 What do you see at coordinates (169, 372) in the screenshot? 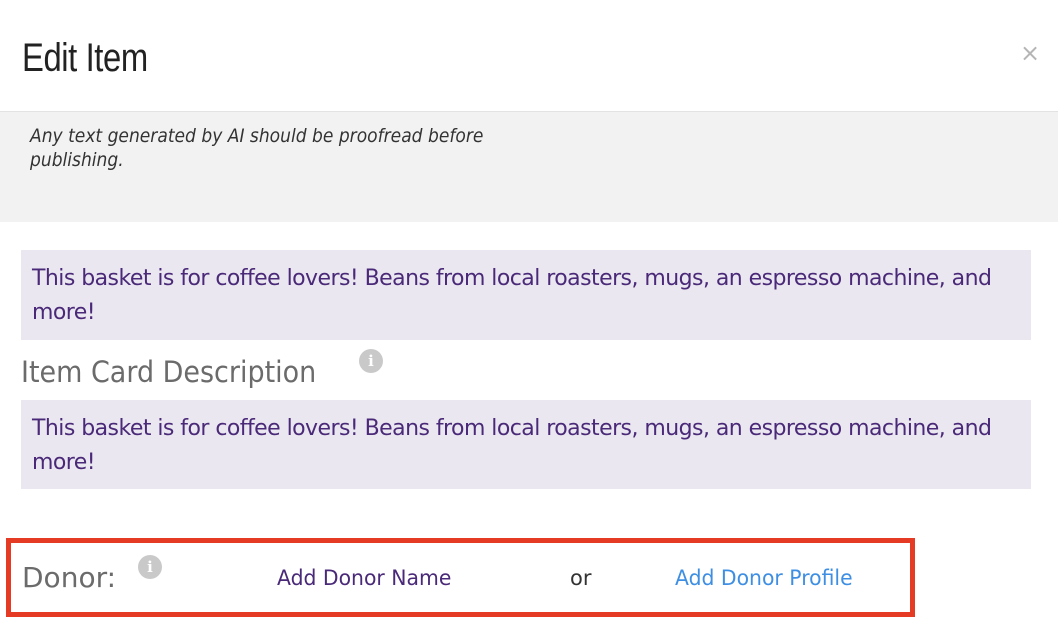
I see `item-card-description-label: Item Card Description` at bounding box center [169, 372].